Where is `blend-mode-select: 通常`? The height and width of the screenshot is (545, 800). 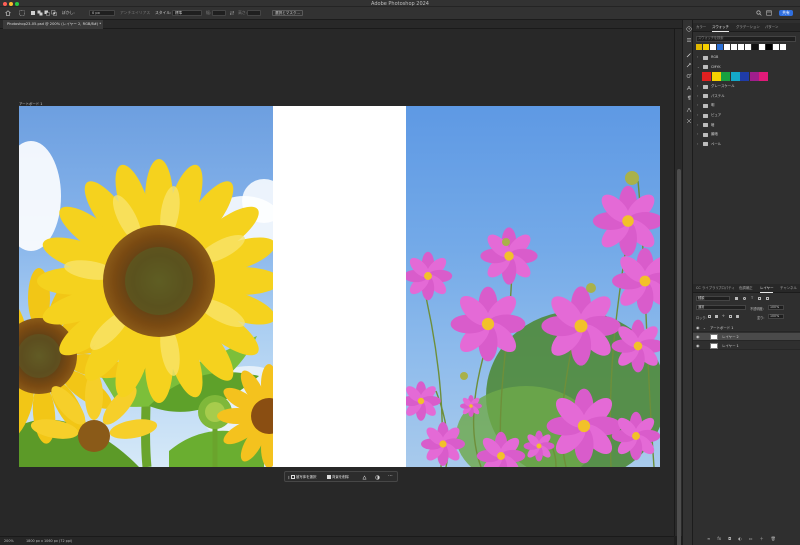 blend-mode-select: 通常 is located at coordinates (721, 307).